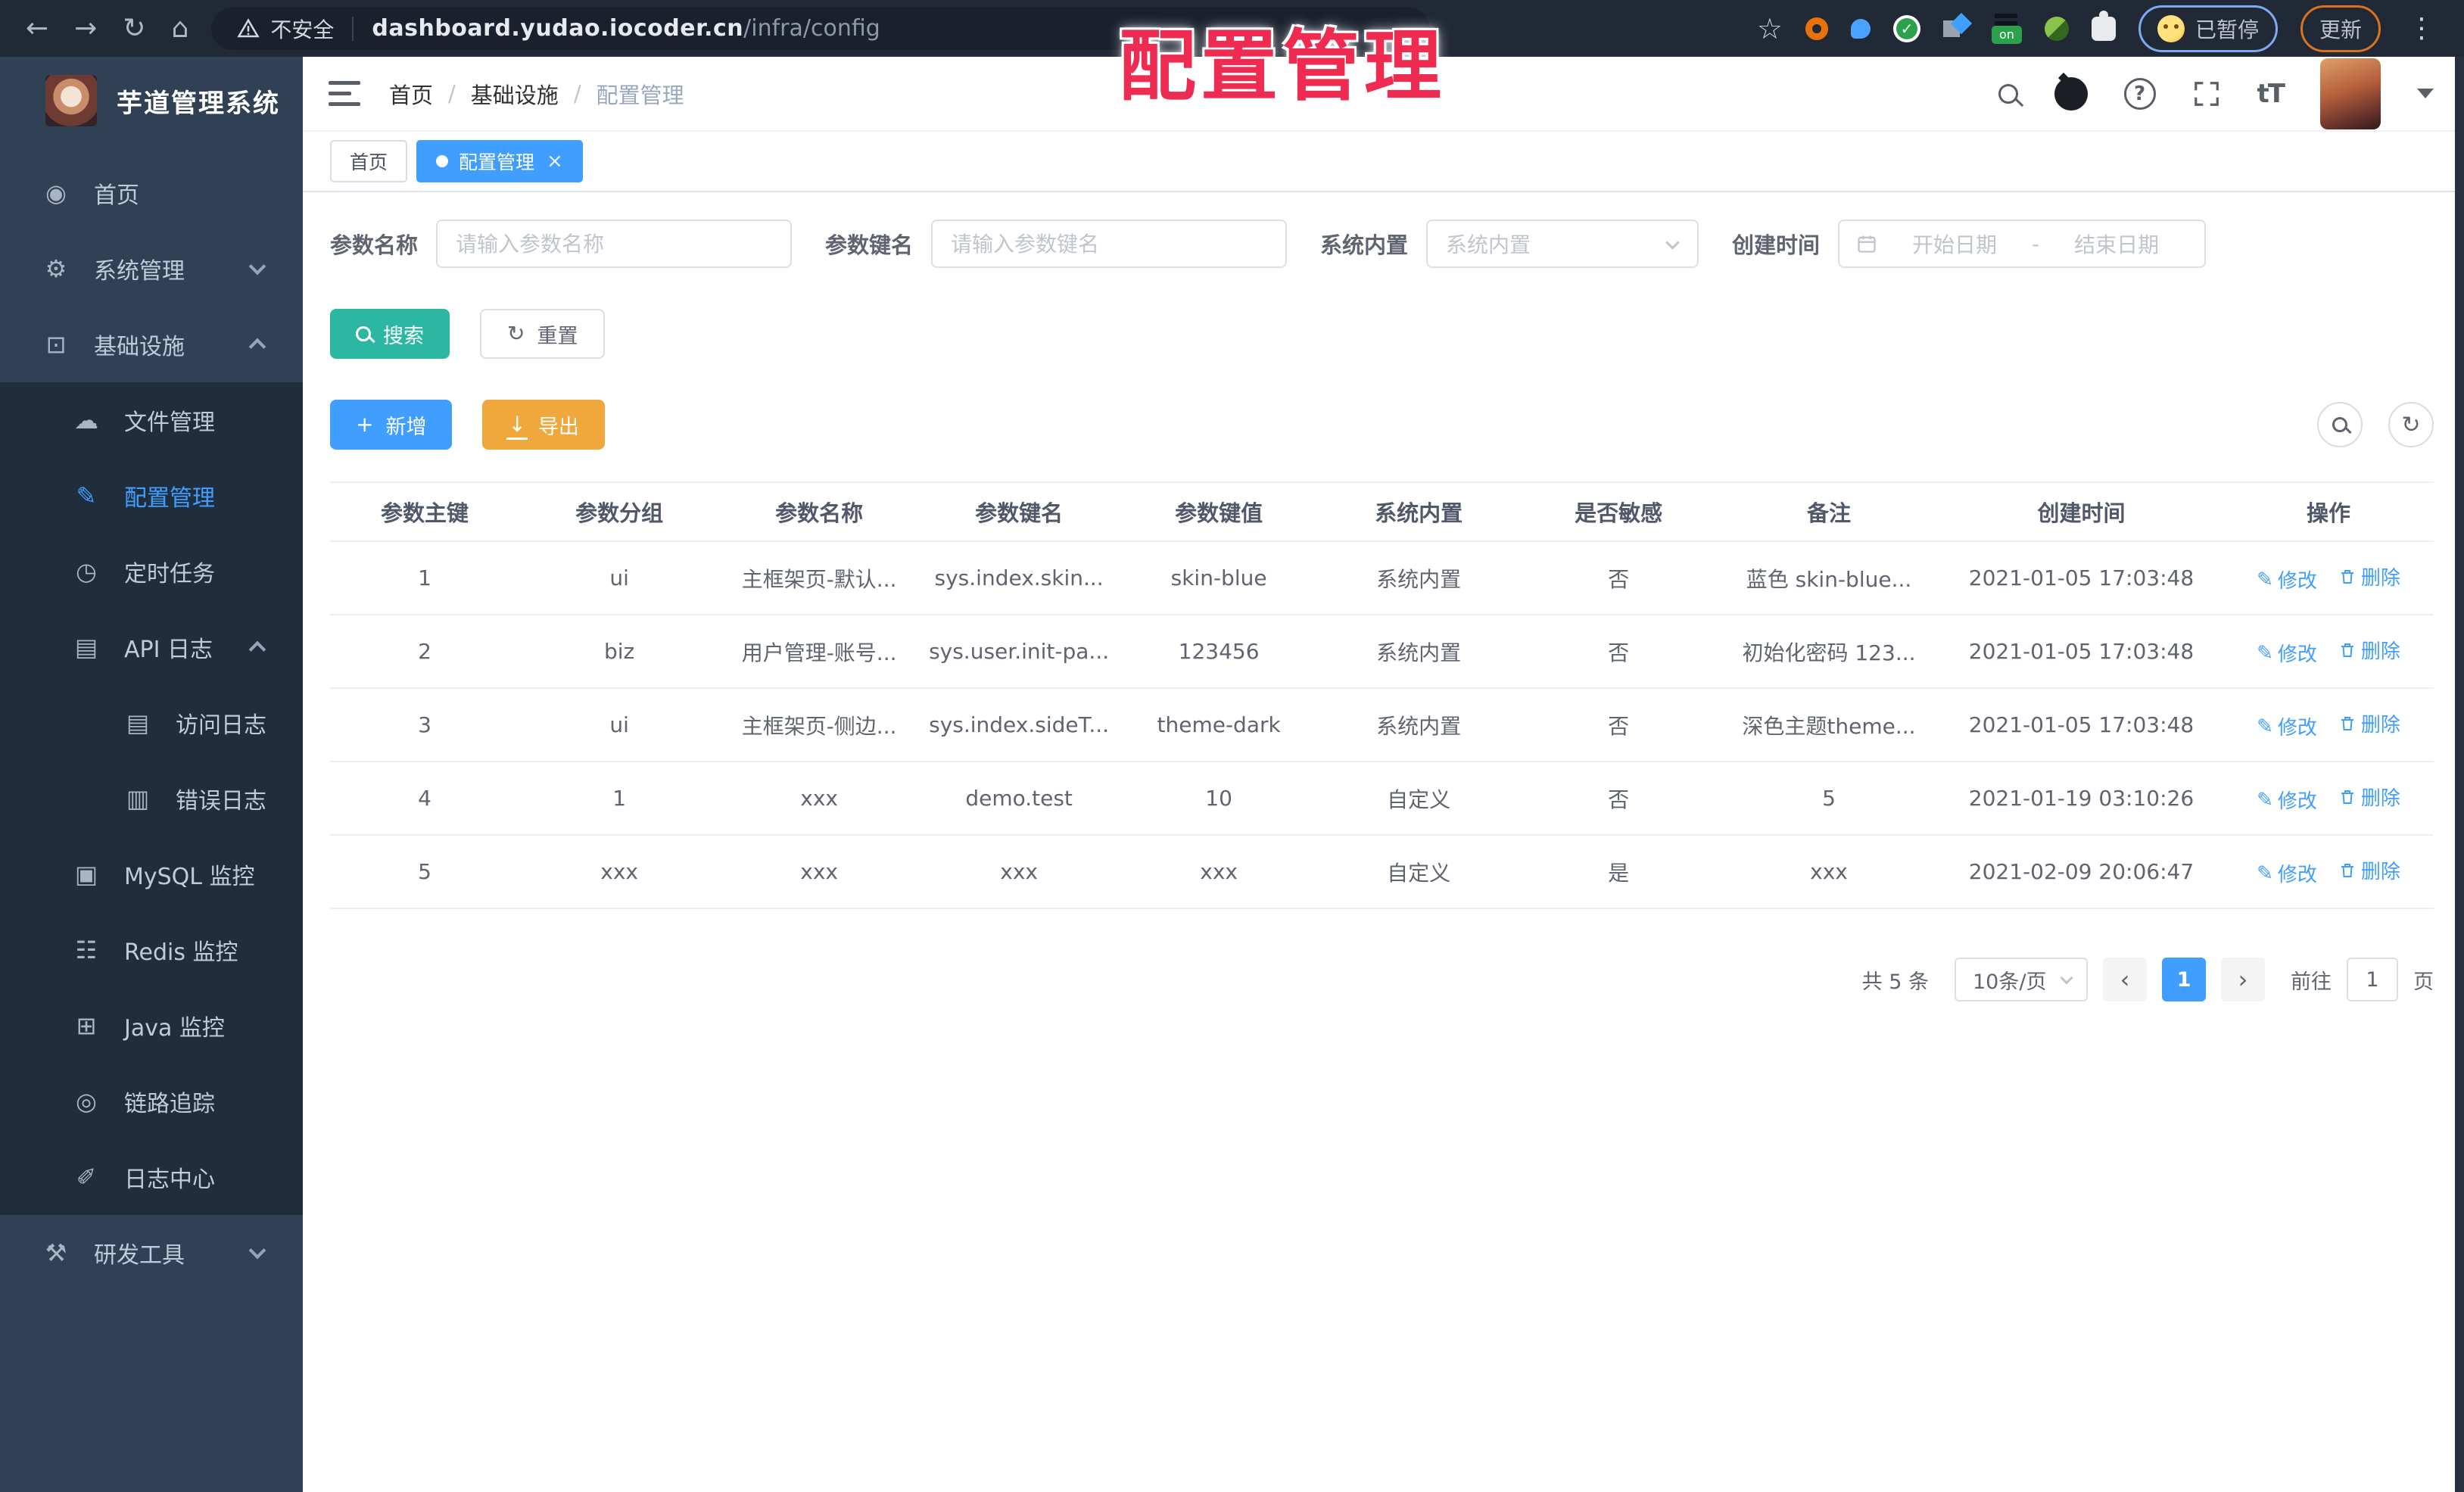  Describe the element at coordinates (515, 94) in the screenshot. I see `breadcrumb-infrastructure: 基础设施` at that location.